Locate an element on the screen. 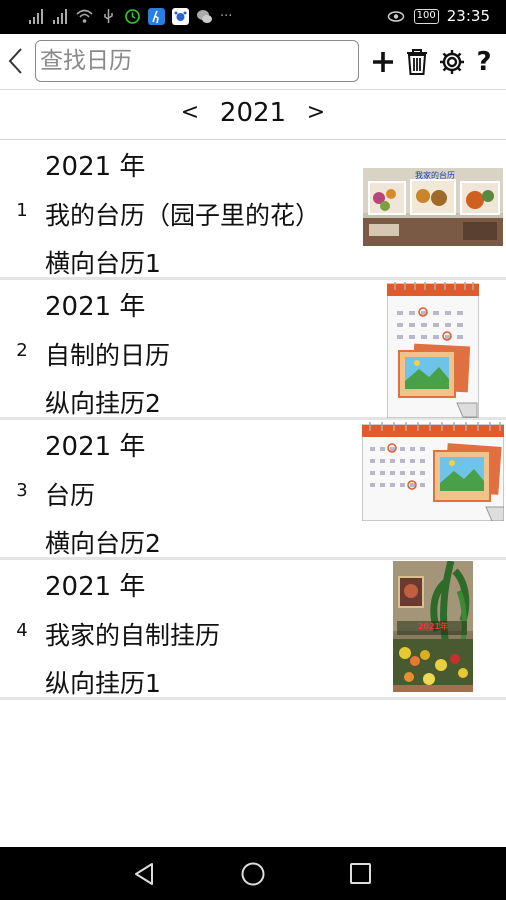  trash-icon is located at coordinates (417, 62).